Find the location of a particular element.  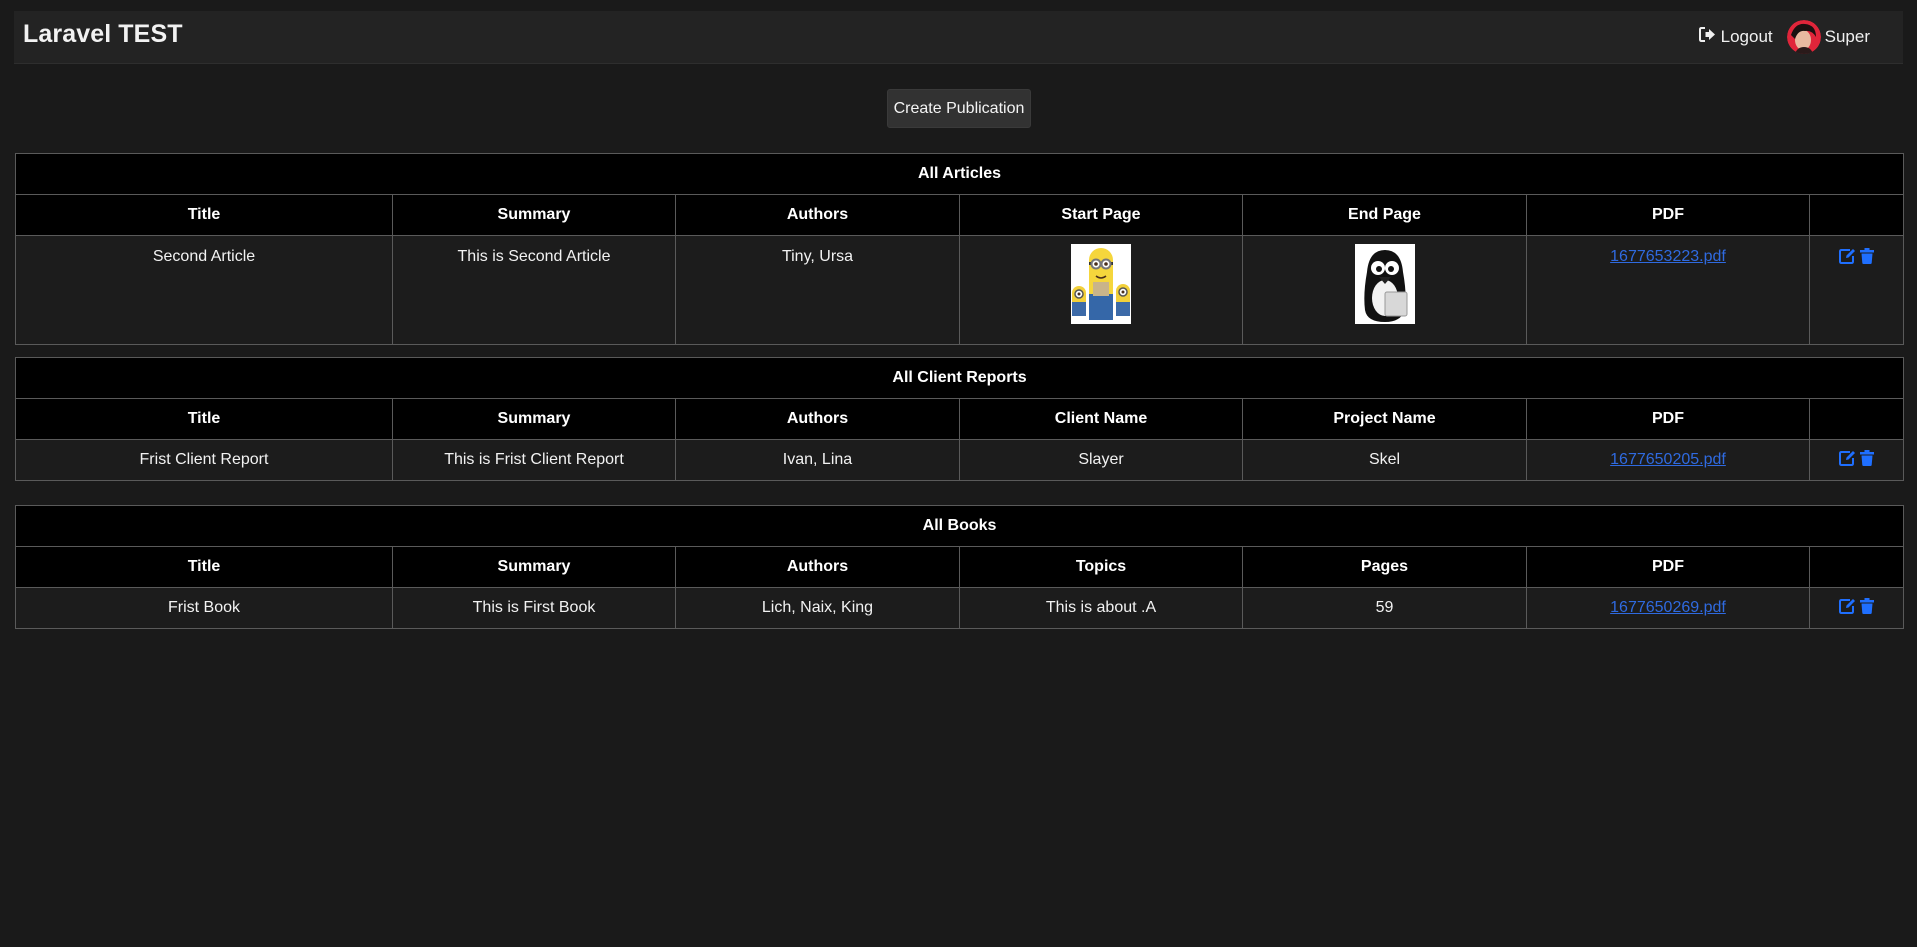

cell-title: Frist Book is located at coordinates (204, 608).